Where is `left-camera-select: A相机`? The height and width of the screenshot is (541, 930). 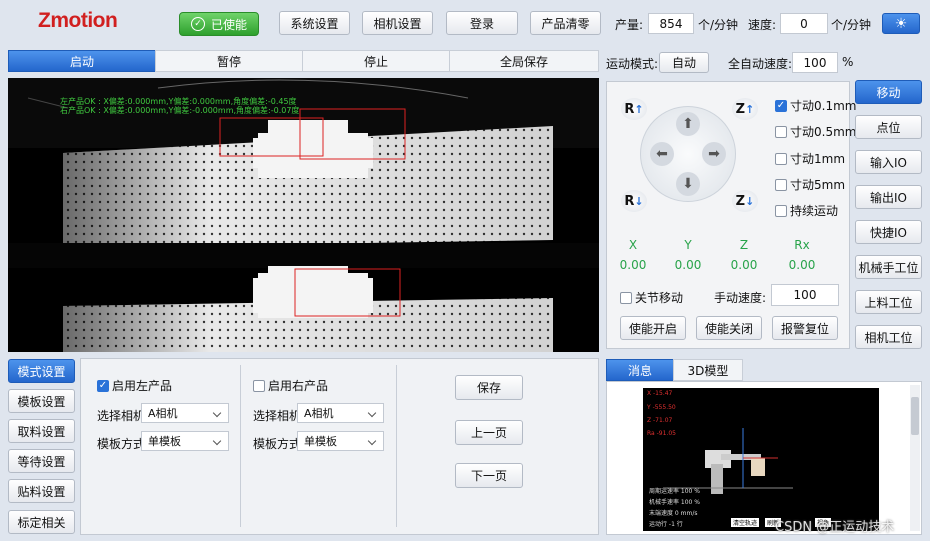
left-camera-select: A相机 is located at coordinates (185, 413).